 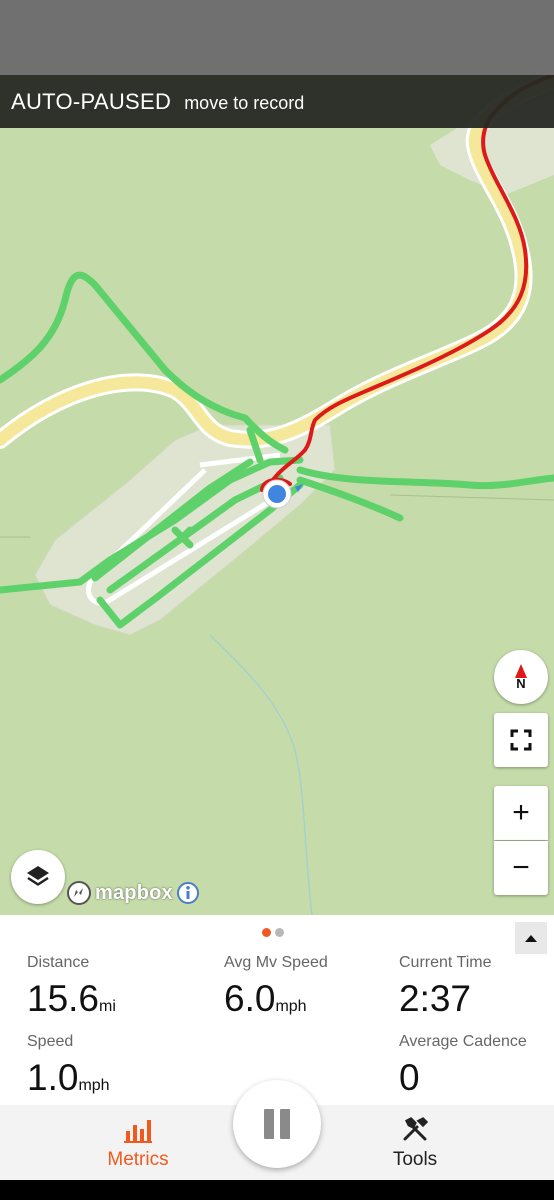 I want to click on bar-chart-icon, so click(x=138, y=1131).